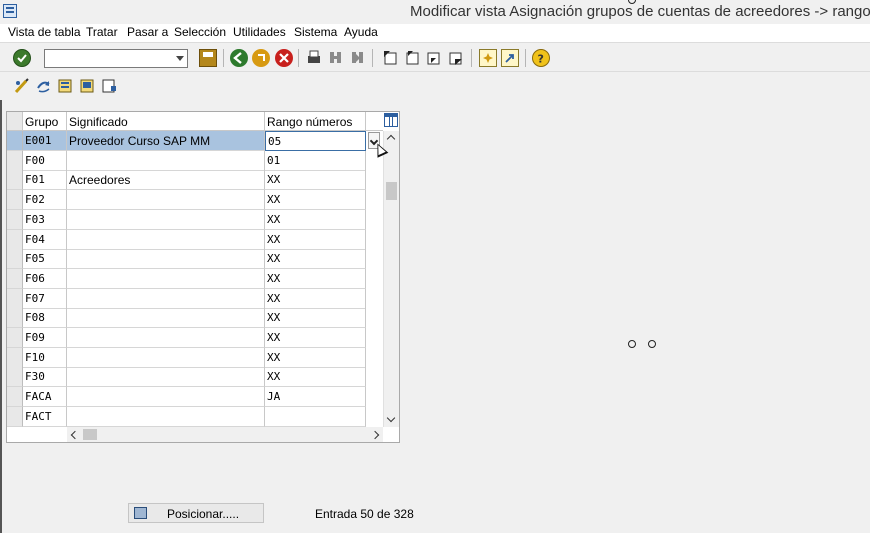 The height and width of the screenshot is (533, 870). Describe the element at coordinates (488, 58) in the screenshot. I see `create-session-icon` at that location.